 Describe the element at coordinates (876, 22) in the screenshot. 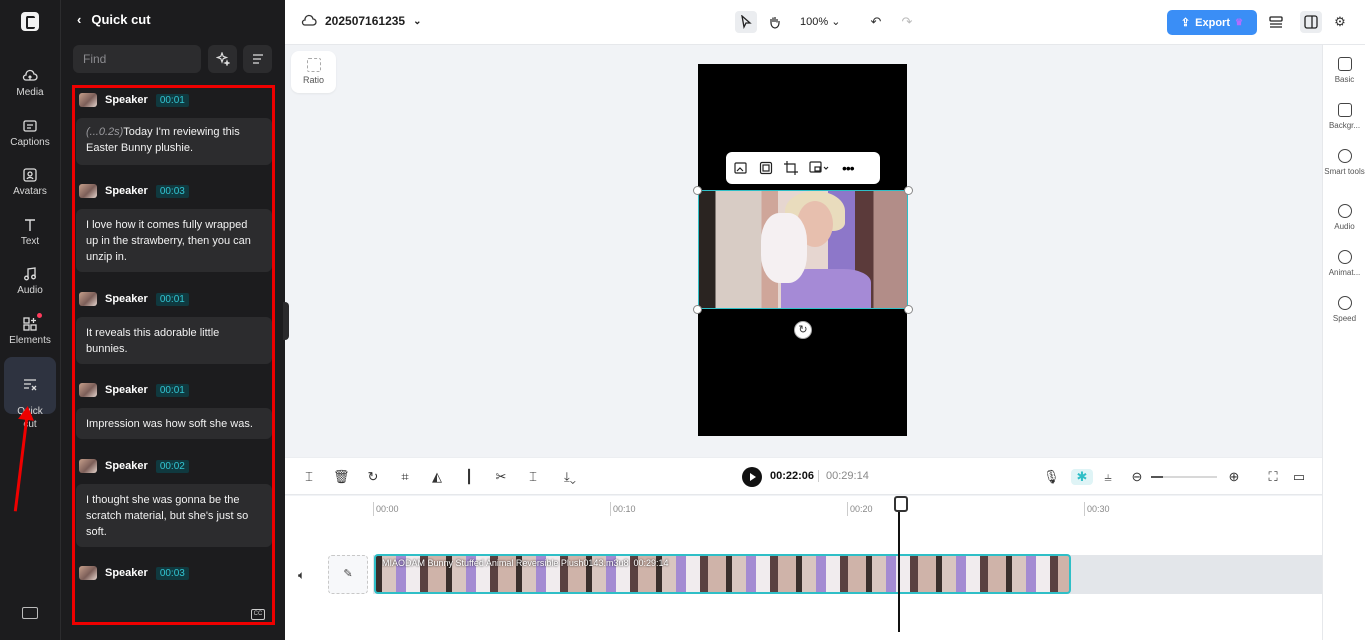

I see `undo-icon: ↶` at that location.